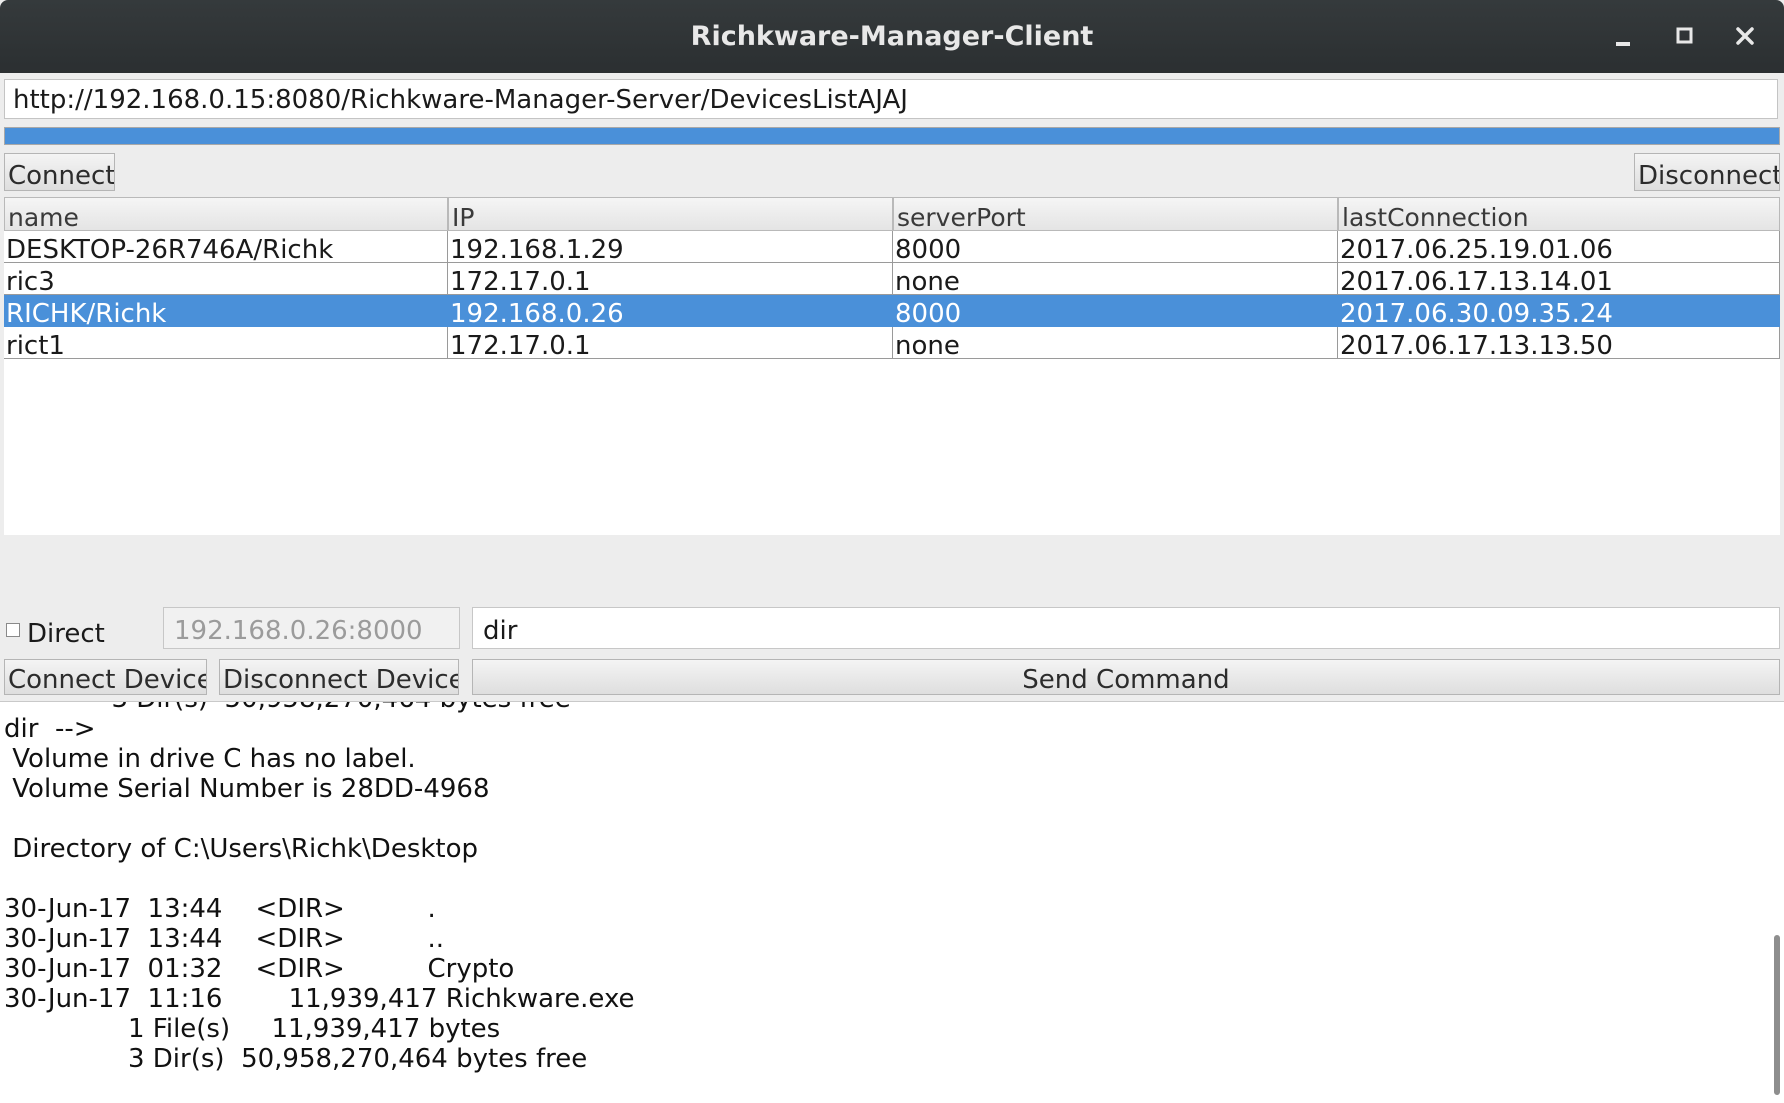 This screenshot has height=1103, width=1784. I want to click on cell-ip: 192.168.0.26, so click(670, 311).